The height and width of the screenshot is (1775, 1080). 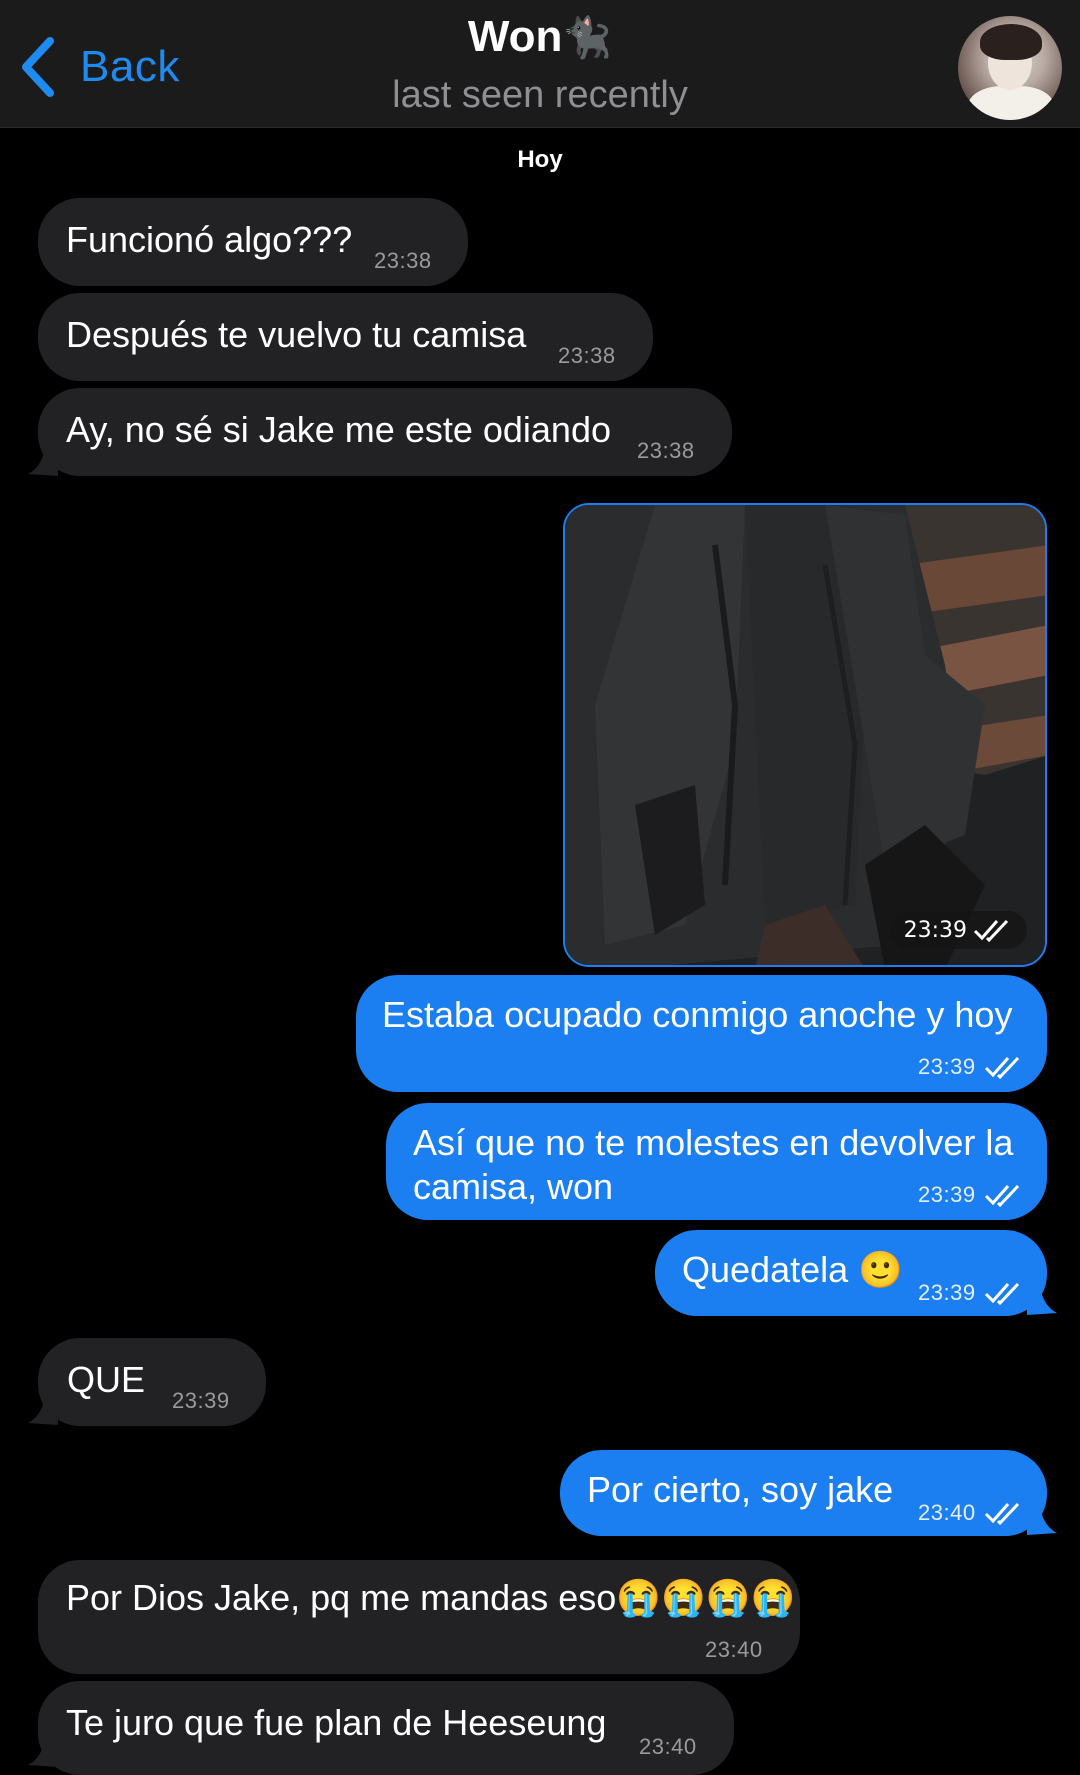 I want to click on message-text-line1: Así que no te molestes en devolver la, so click(x=713, y=1142).